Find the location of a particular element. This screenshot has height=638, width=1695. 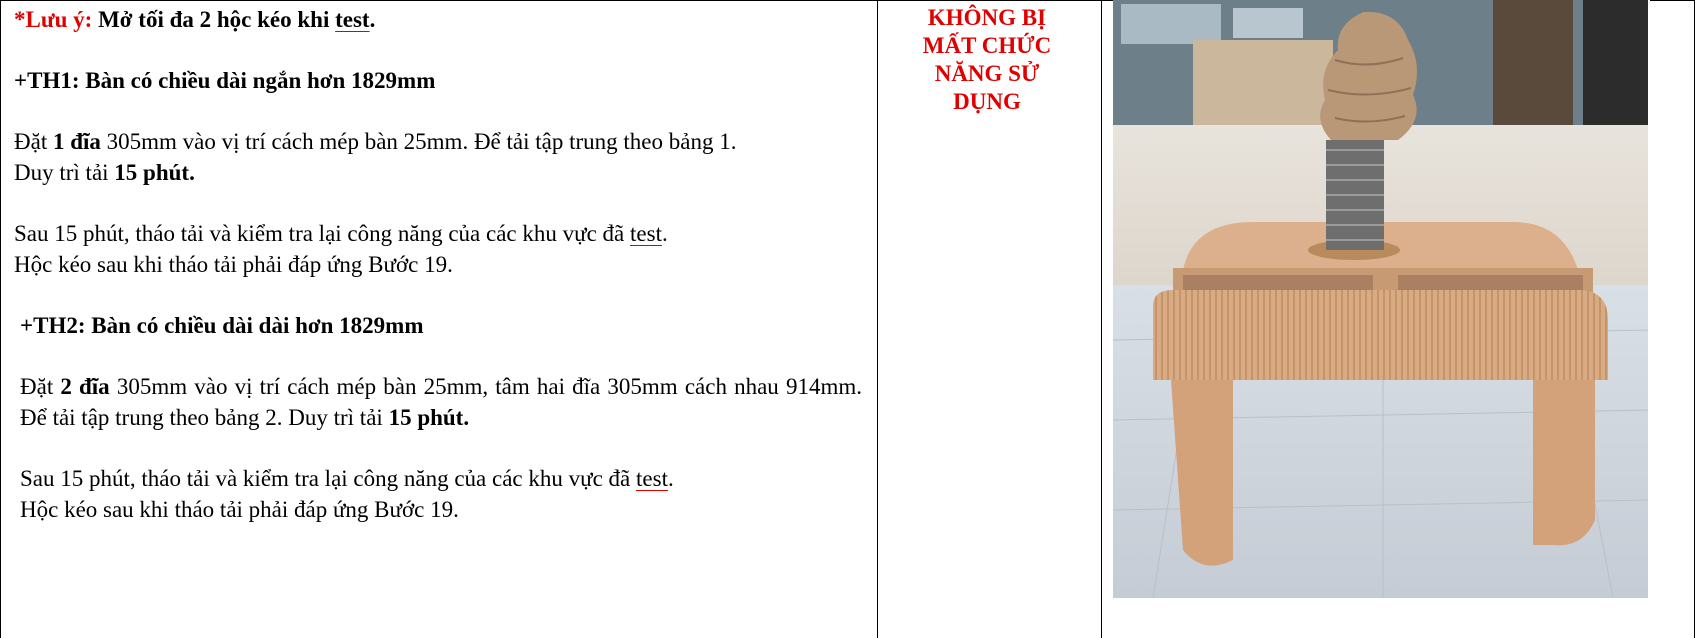

left-border is located at coordinates (0, 319).